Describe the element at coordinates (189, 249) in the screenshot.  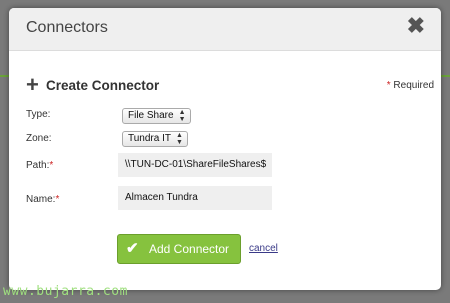
I see `add-connector-label: Add Connector` at that location.